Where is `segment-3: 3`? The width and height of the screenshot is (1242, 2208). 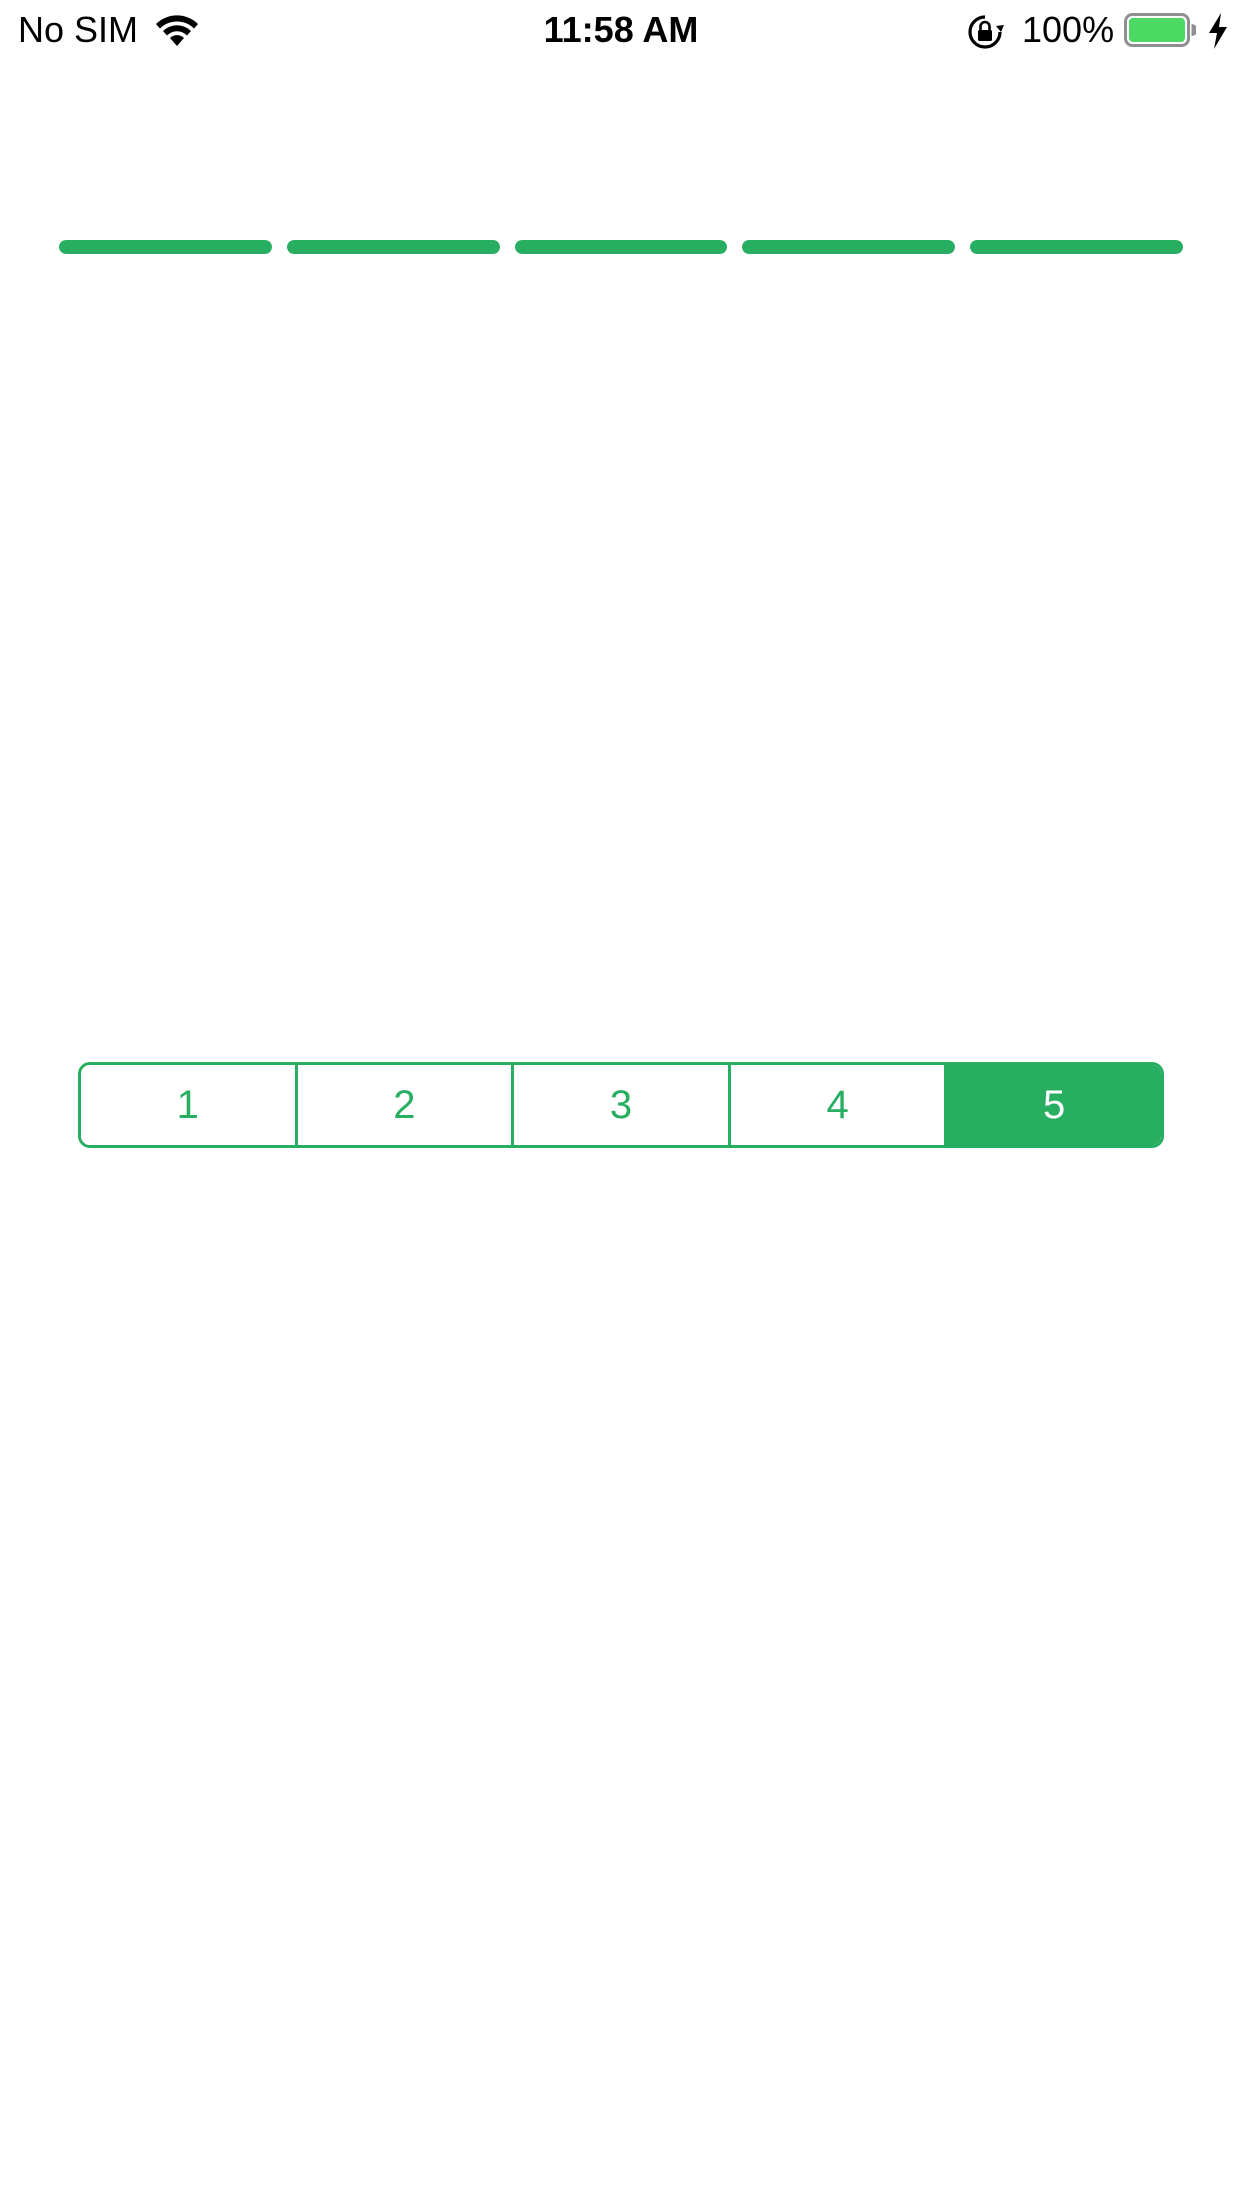
segment-3: 3 is located at coordinates (619, 1105).